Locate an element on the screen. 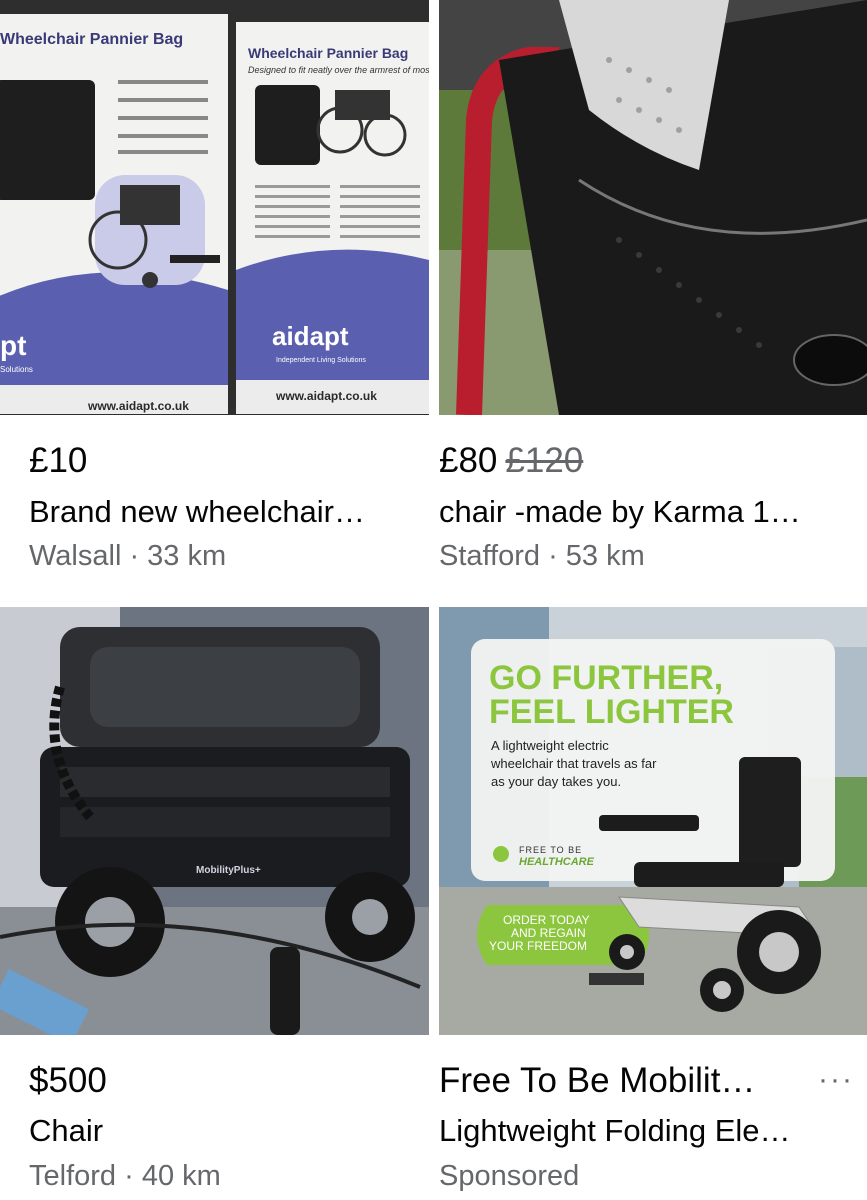 This screenshot has height=1200, width=867. sponsored-label: Sponsored is located at coordinates (509, 1176).